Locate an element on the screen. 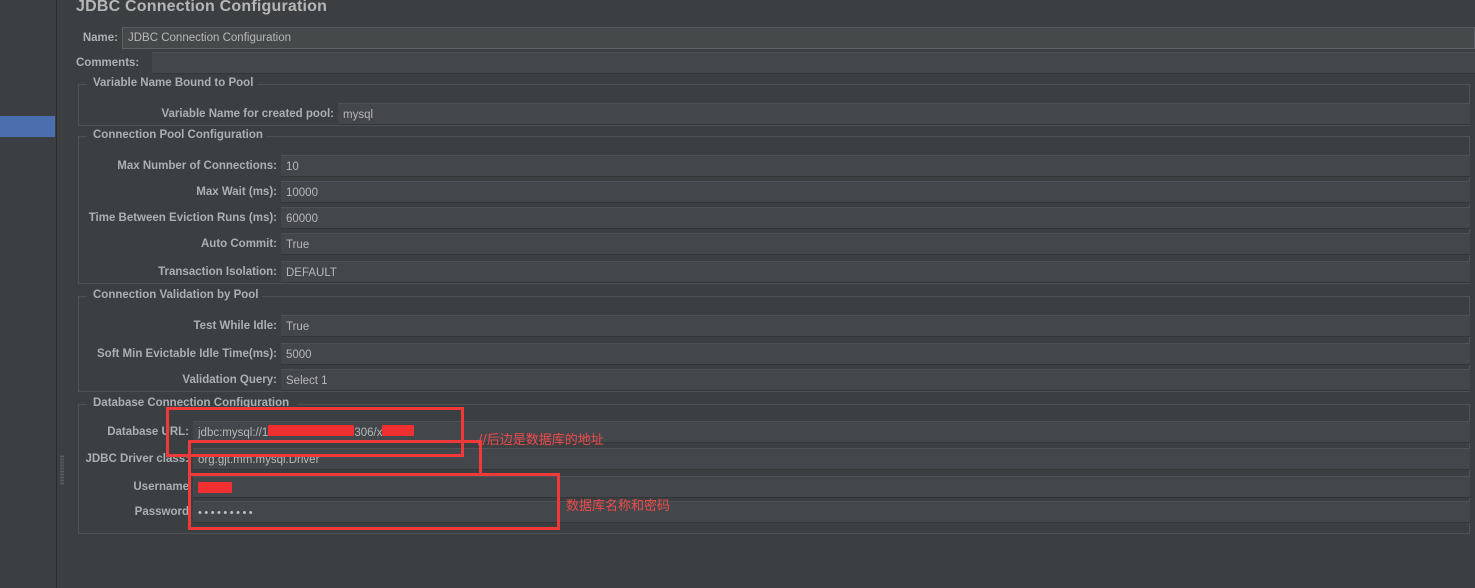  validation-query-label: Validation Query: is located at coordinates (229, 380).